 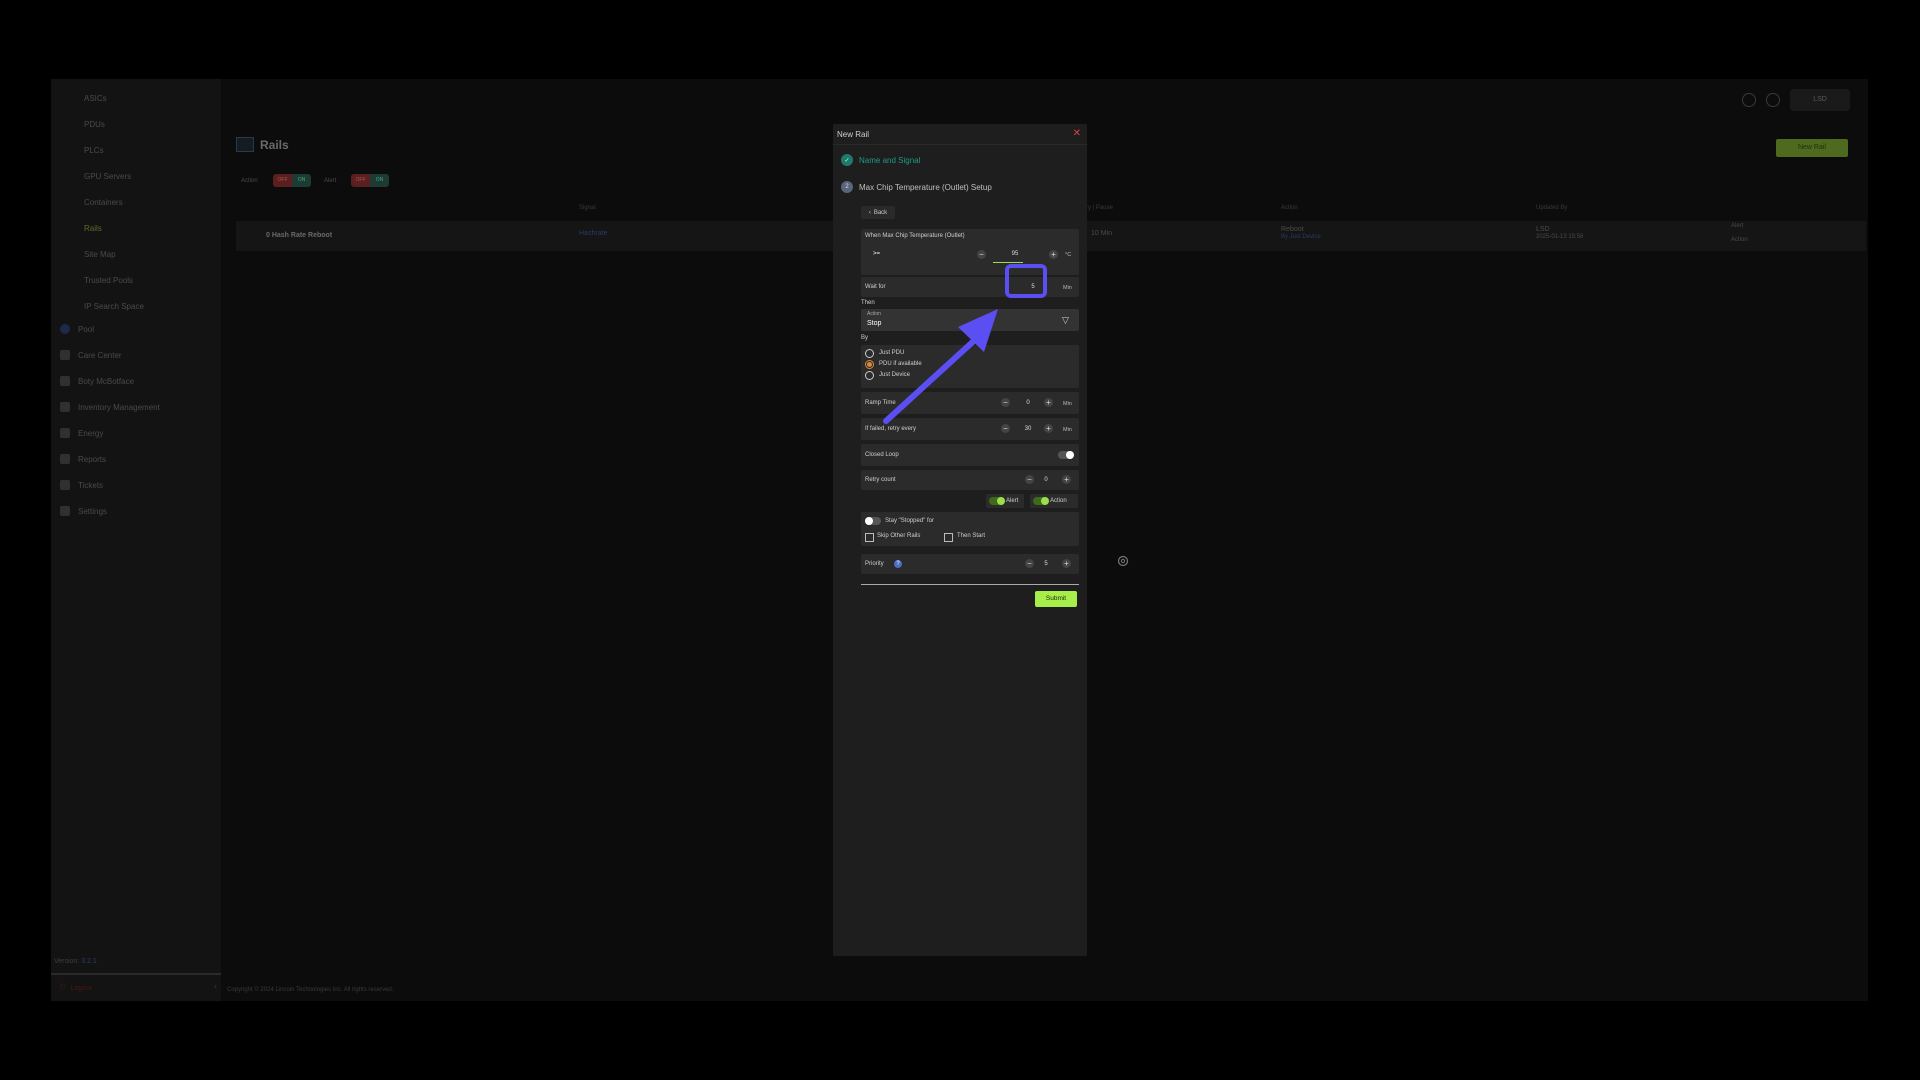 What do you see at coordinates (1543, 229) in the screenshot?
I see `rail-updated-by: LSD` at bounding box center [1543, 229].